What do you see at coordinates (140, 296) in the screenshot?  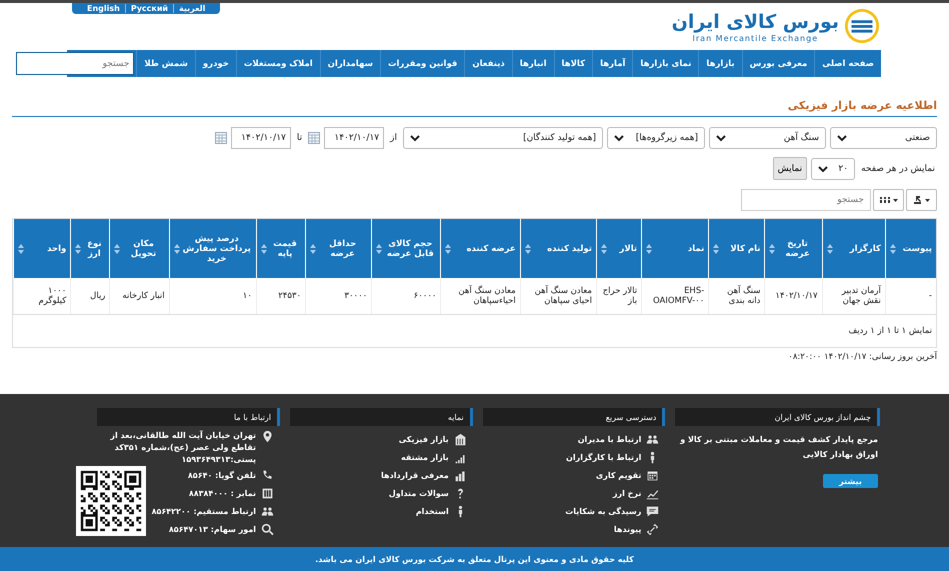 I see `table-cell: انبار کارخانه` at bounding box center [140, 296].